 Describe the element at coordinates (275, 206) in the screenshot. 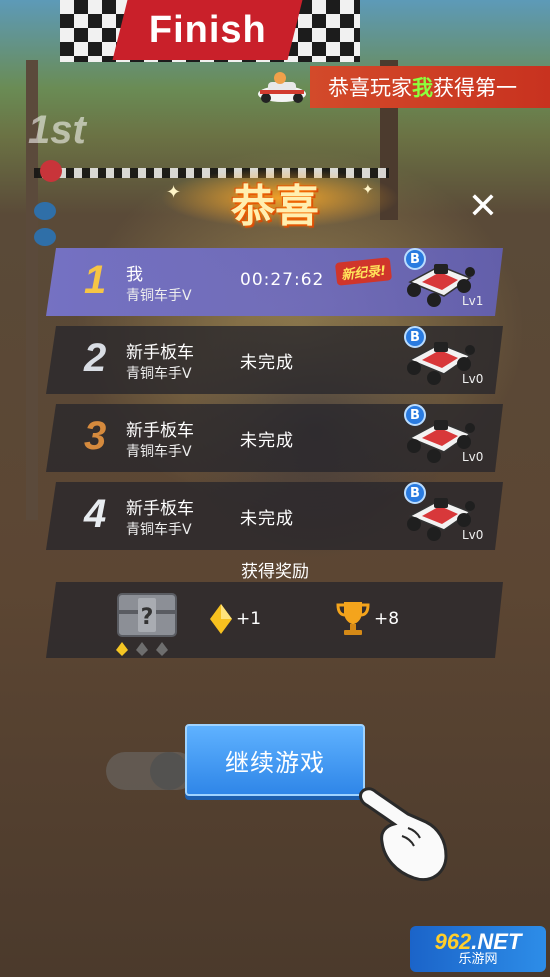

I see `dialog-title: 恭喜` at that location.